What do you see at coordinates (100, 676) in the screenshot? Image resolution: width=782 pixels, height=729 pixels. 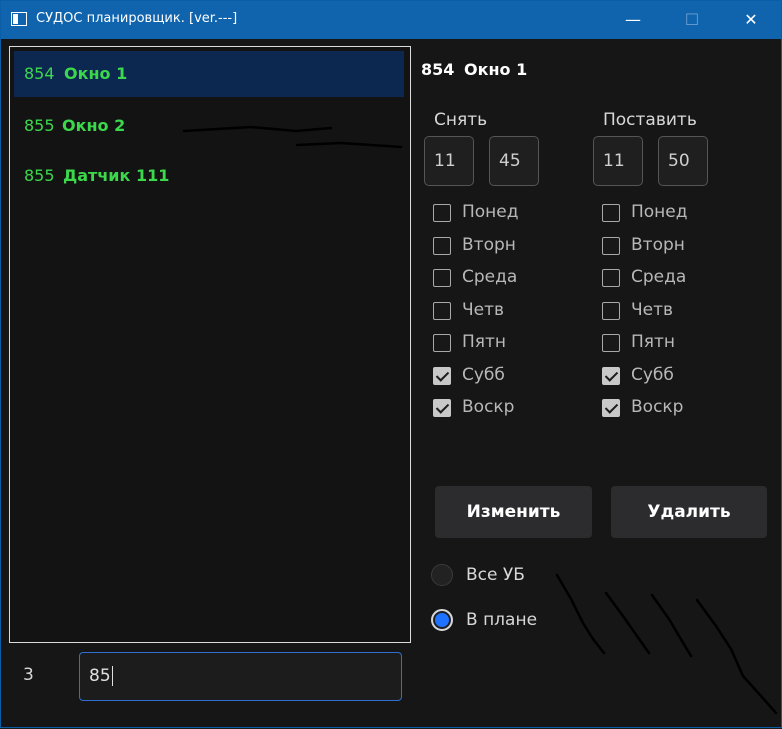 I see `number-input-value: 85` at bounding box center [100, 676].